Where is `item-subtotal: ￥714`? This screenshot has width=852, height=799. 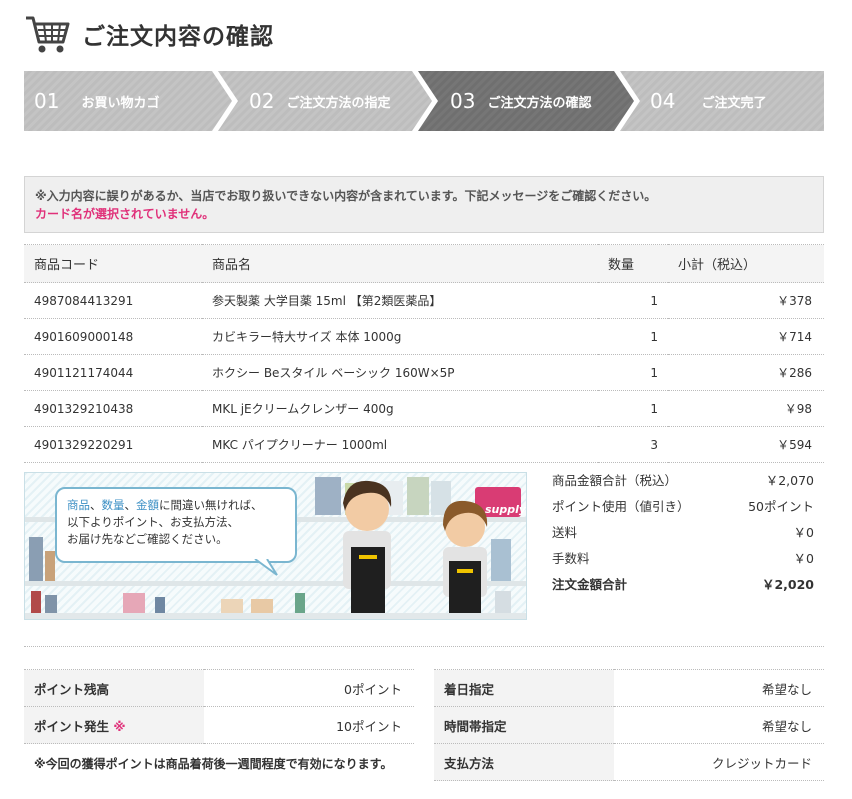 item-subtotal: ￥714 is located at coordinates (746, 336).